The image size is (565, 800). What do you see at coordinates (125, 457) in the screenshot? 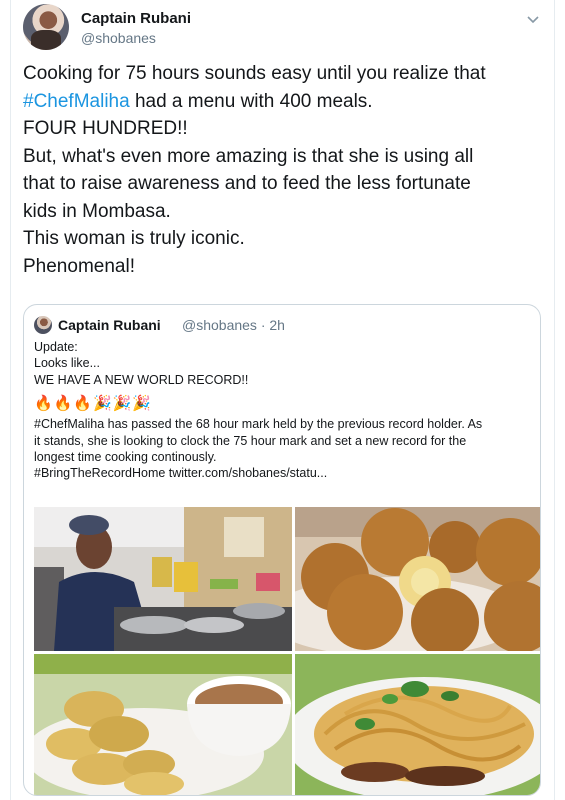
I see `quoted-line: longest time cooking continously.` at bounding box center [125, 457].